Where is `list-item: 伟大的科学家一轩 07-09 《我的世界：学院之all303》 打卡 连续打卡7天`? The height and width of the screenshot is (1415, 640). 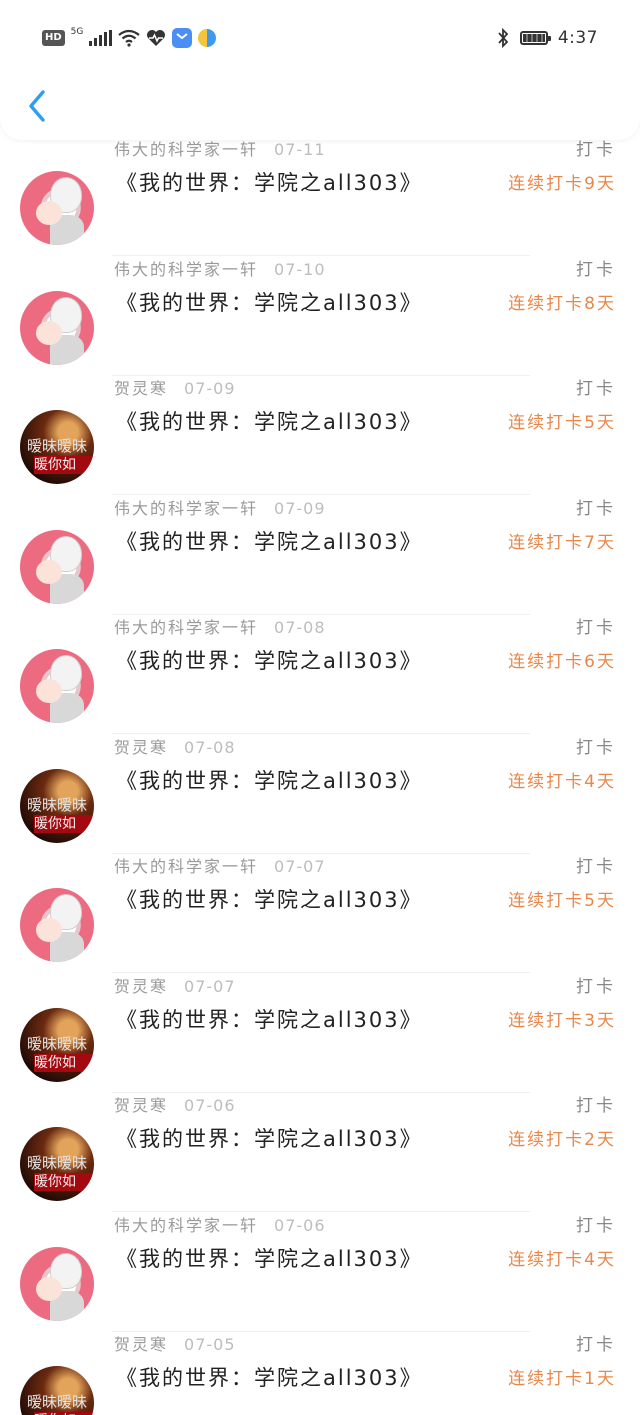 list-item: 伟大的科学家一轩 07-09 《我的世界：学院之all303》 打卡 连续打卡7天 is located at coordinates (320, 555).